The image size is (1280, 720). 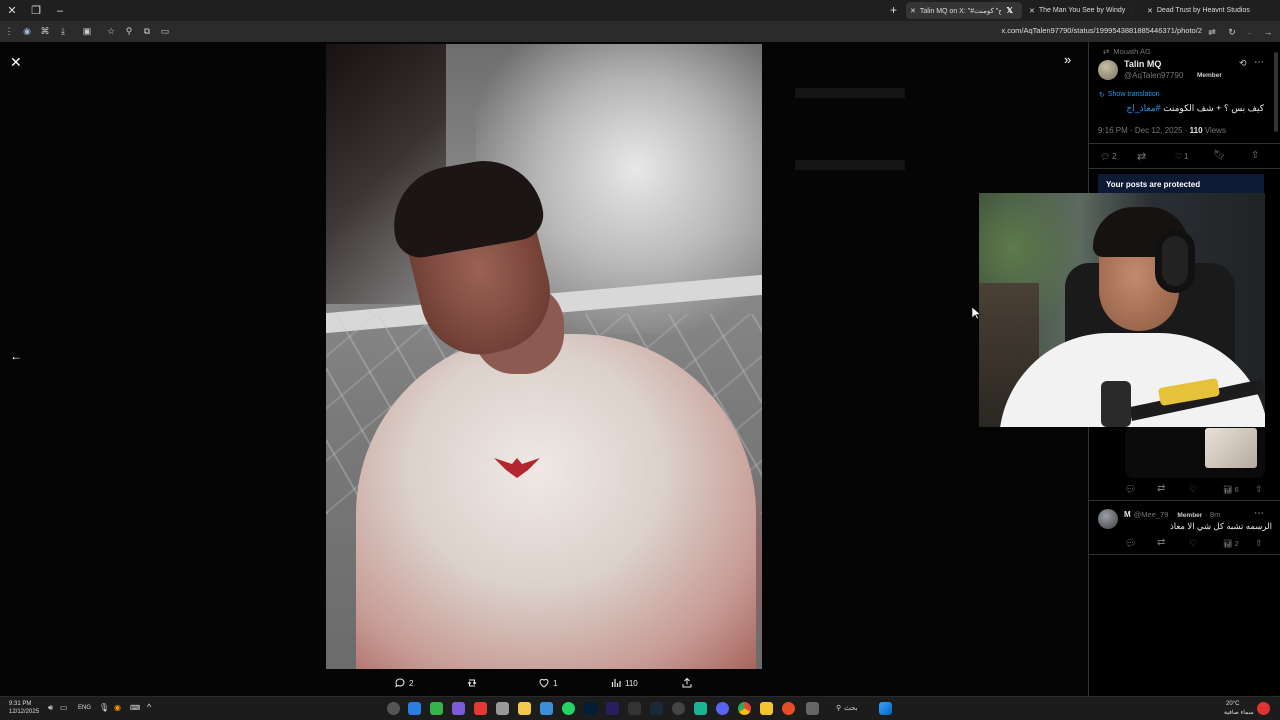 What do you see at coordinates (84, 708) in the screenshot?
I see `language-indicator: ENG` at bounding box center [84, 708].